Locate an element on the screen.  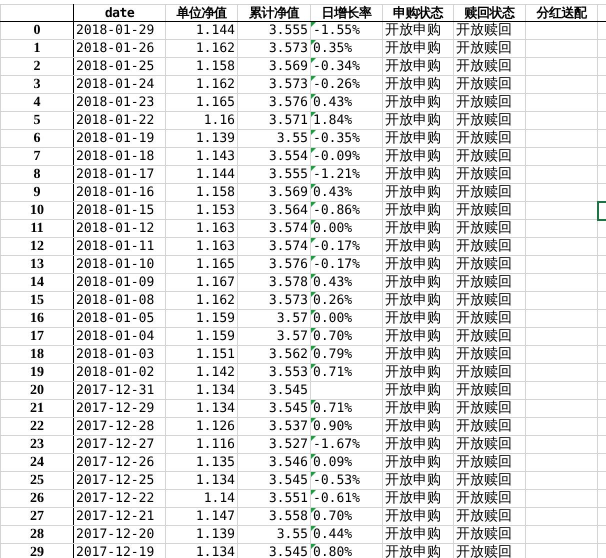
table-cell: 1.16 is located at coordinates (202, 121).